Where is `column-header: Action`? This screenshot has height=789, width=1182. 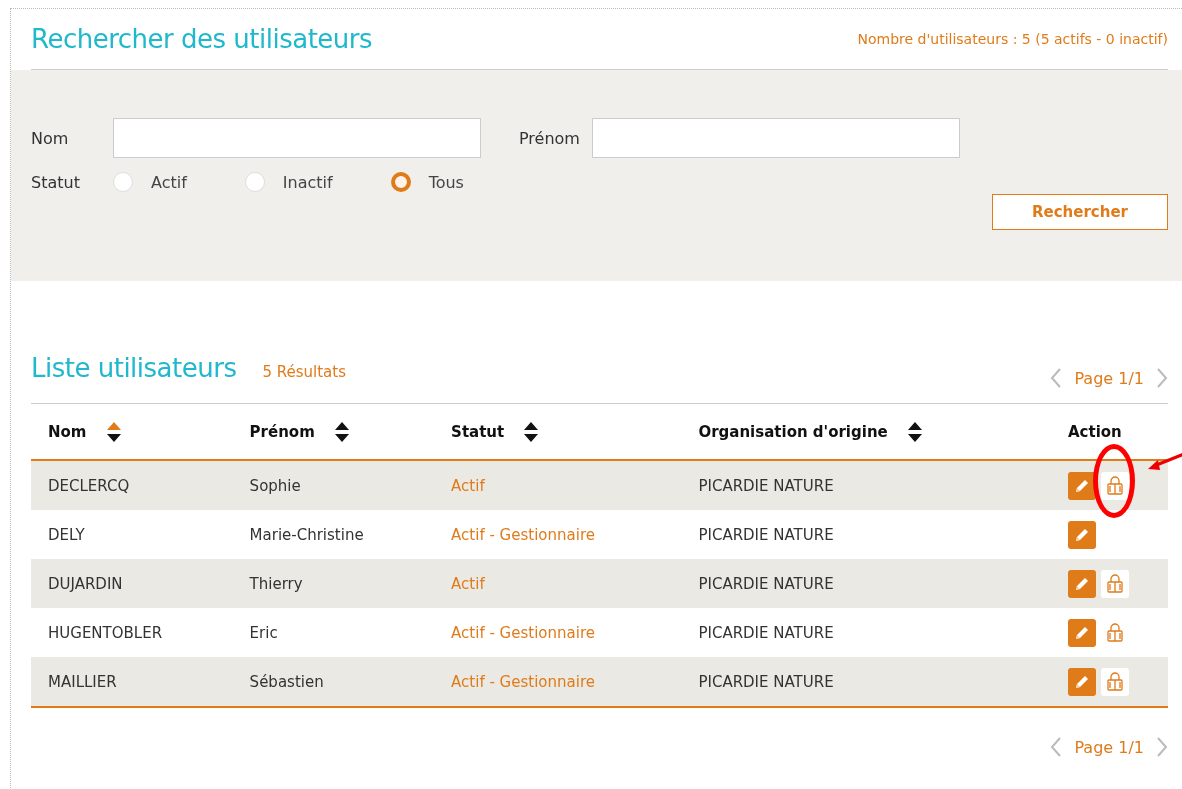 column-header: Action is located at coordinates (1095, 431).